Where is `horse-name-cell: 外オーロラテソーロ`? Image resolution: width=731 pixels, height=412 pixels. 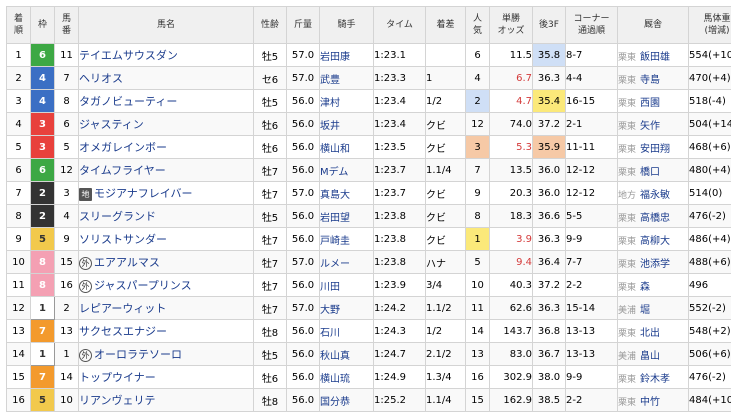
horse-name-cell: 外オーロラテソーロ is located at coordinates (166, 354).